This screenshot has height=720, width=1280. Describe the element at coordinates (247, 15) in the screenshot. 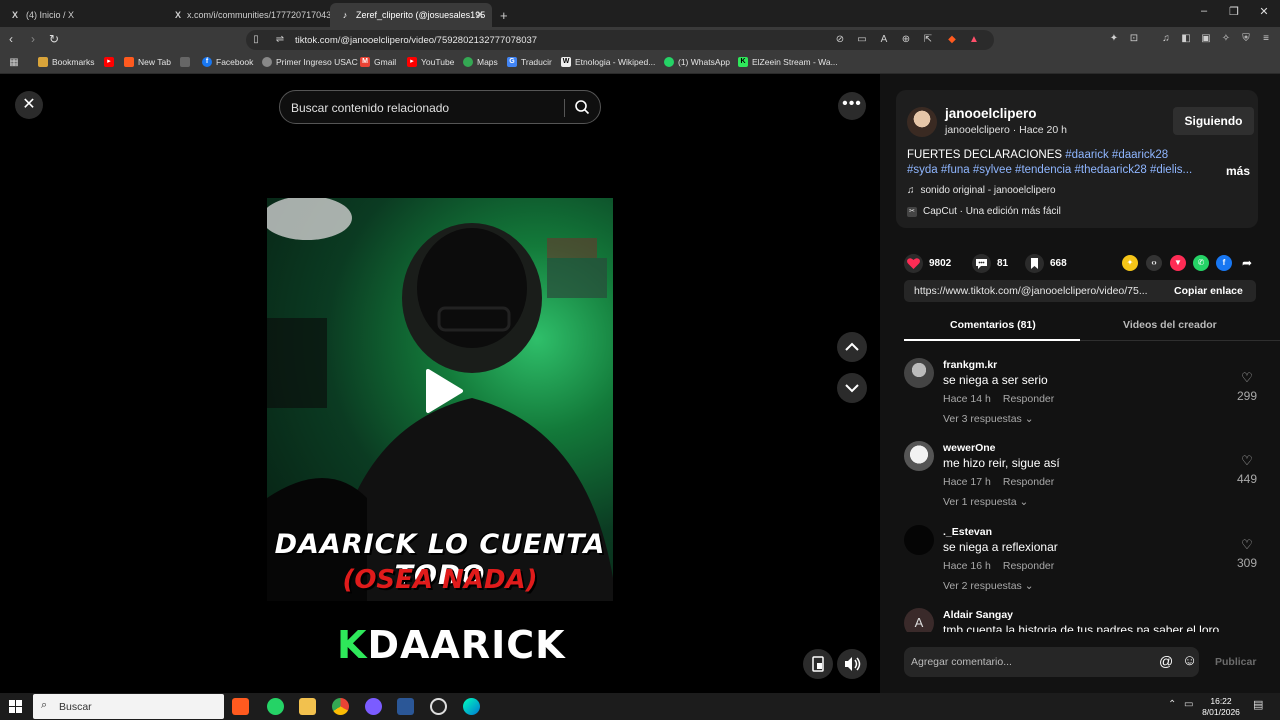

I see `browser-tab-x-community: X x.com/i/communities/177720717043` at that location.